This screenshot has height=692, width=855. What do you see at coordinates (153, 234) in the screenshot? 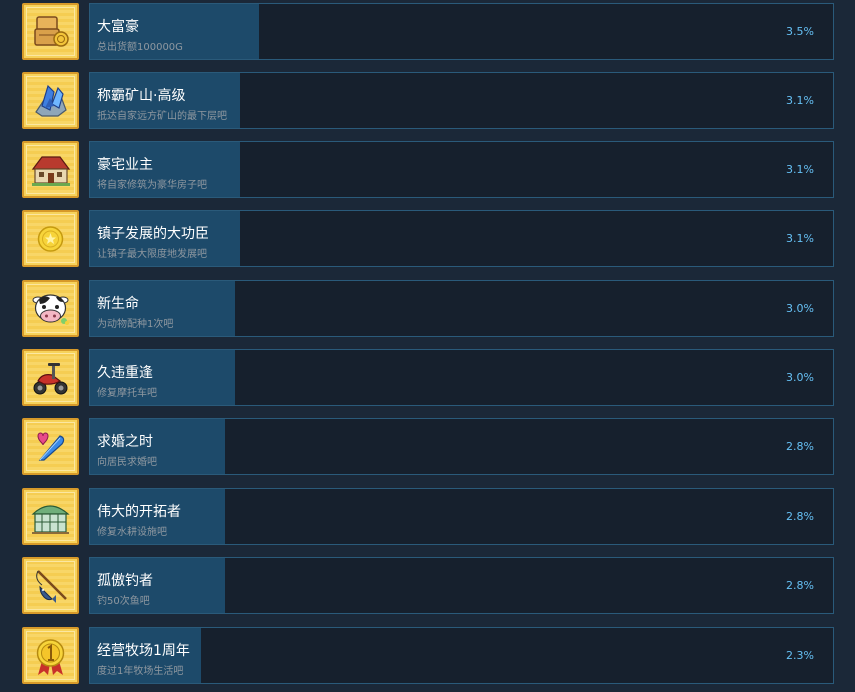
I see `achievement-title: 镇子发展的大功臣` at bounding box center [153, 234].